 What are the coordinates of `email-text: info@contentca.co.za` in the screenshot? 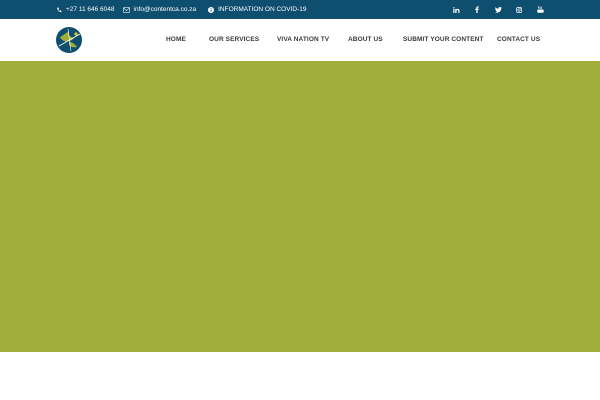 It's located at (165, 9).